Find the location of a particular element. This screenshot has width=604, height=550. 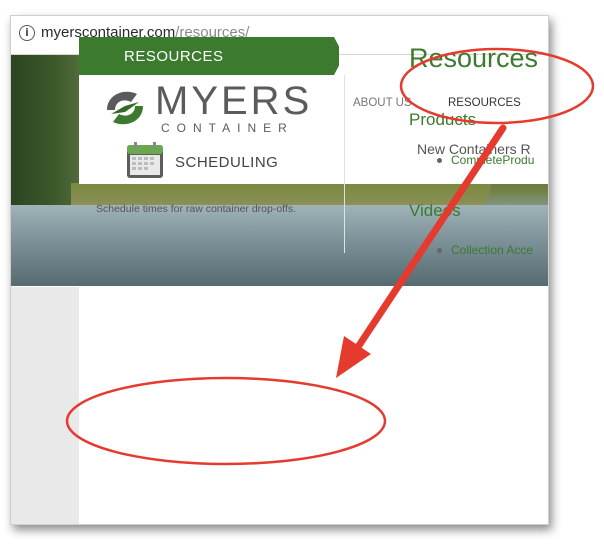

sidebar-divider is located at coordinates (344, 164).